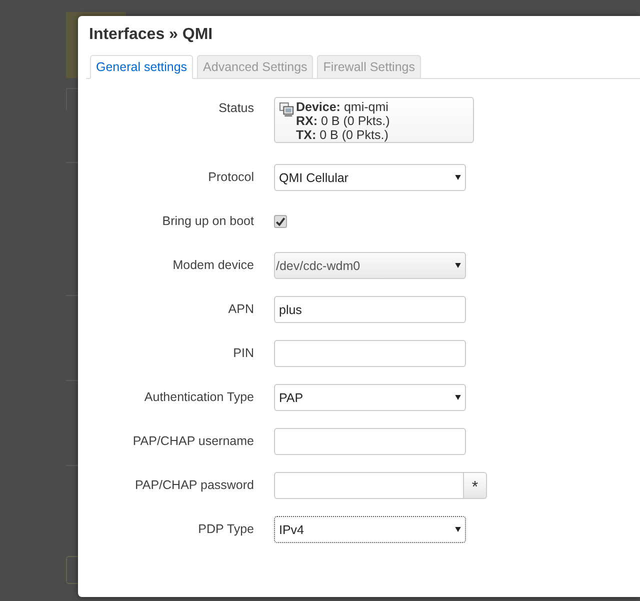 Image resolution: width=640 pixels, height=601 pixels. I want to click on status-text: Device: qmi-qmi, so click(342, 107).